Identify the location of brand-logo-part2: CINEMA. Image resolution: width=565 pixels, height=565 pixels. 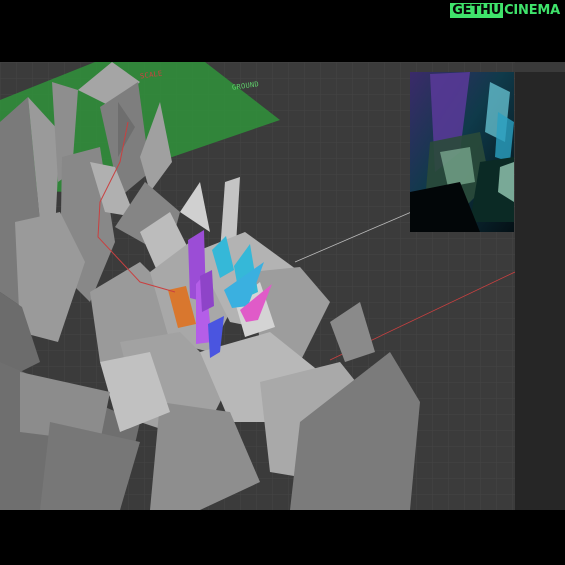
(532, 10).